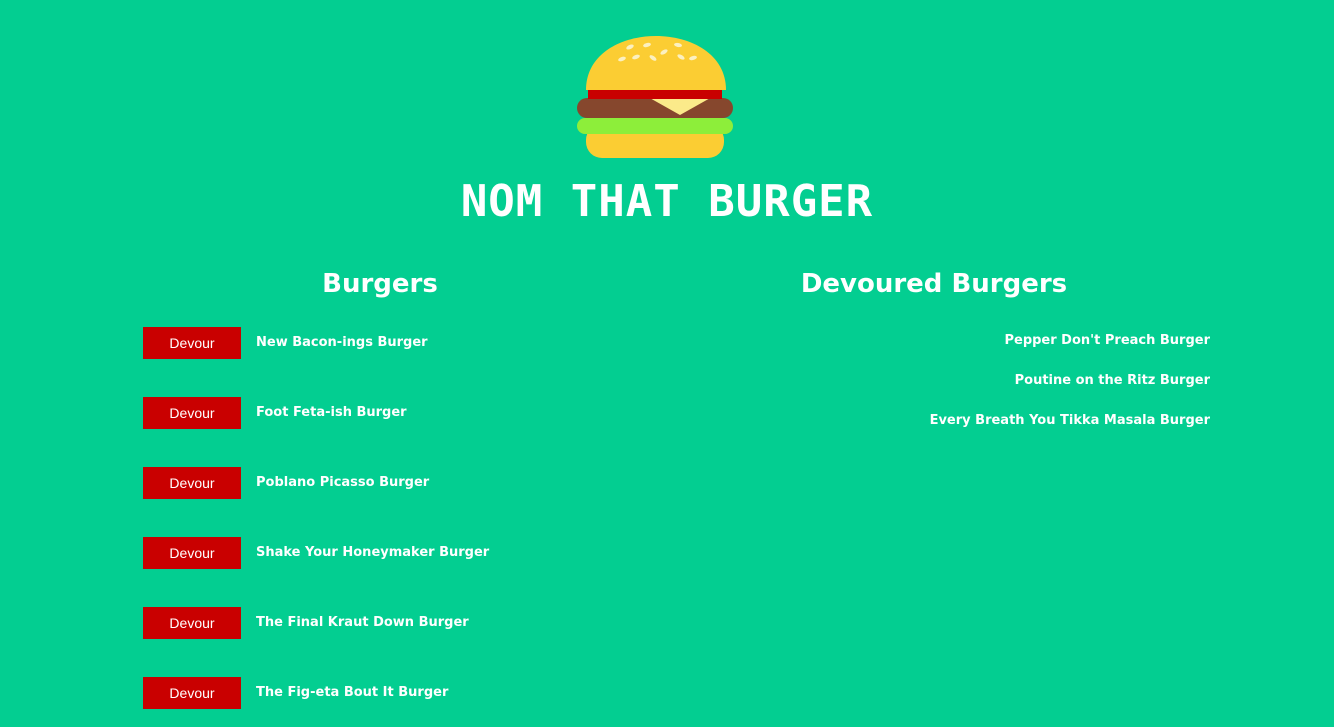  What do you see at coordinates (1112, 380) in the screenshot?
I see `devoured-item: Poutine on the Ritz Burger` at bounding box center [1112, 380].